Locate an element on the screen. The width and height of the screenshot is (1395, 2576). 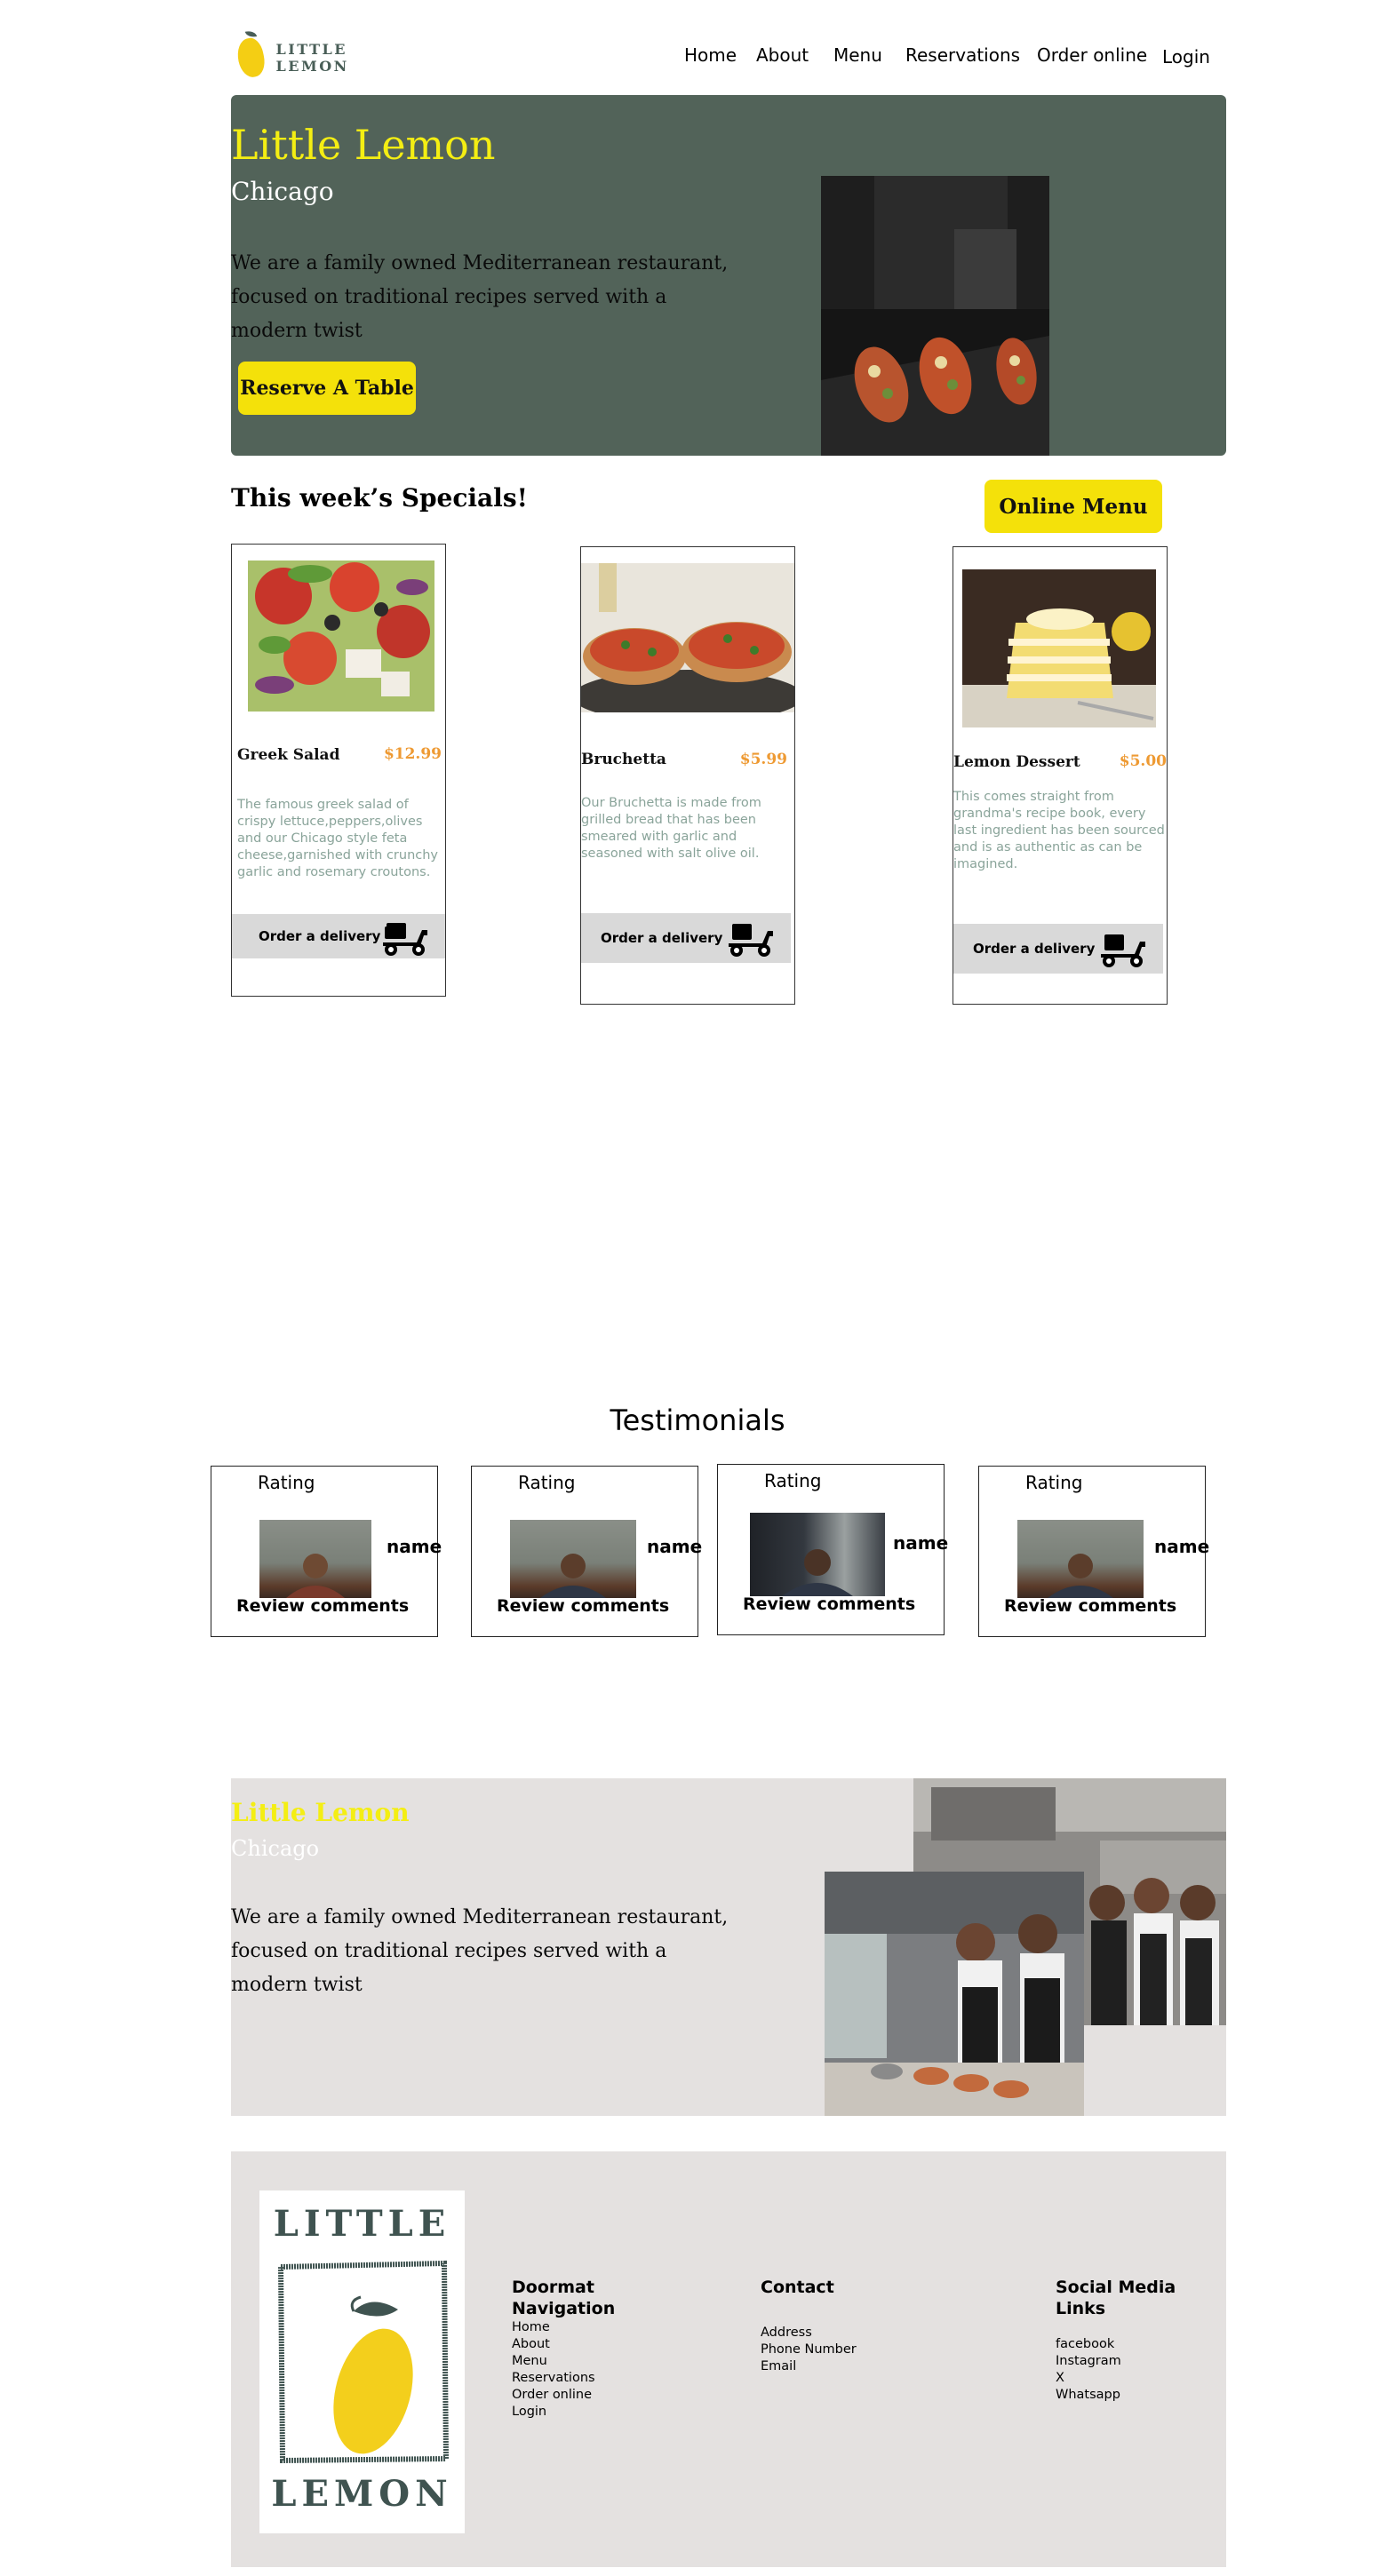
nav-menu: Menu is located at coordinates (857, 55).